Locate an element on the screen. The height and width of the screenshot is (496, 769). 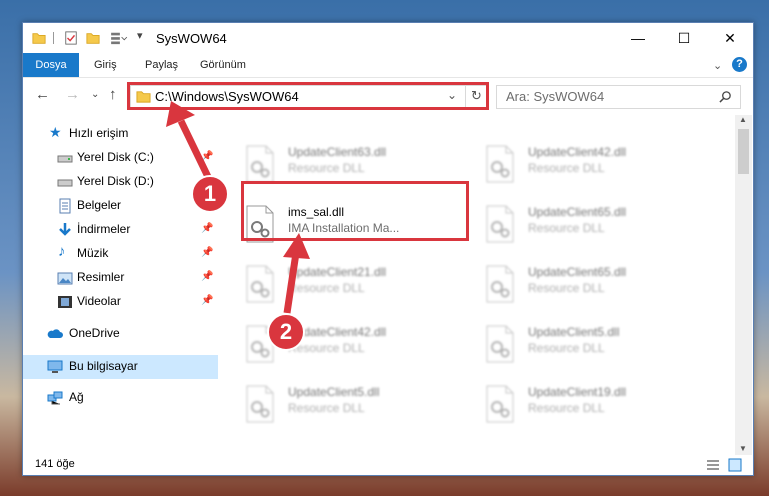
tab-file: Dosya is located at coordinates (51, 65).